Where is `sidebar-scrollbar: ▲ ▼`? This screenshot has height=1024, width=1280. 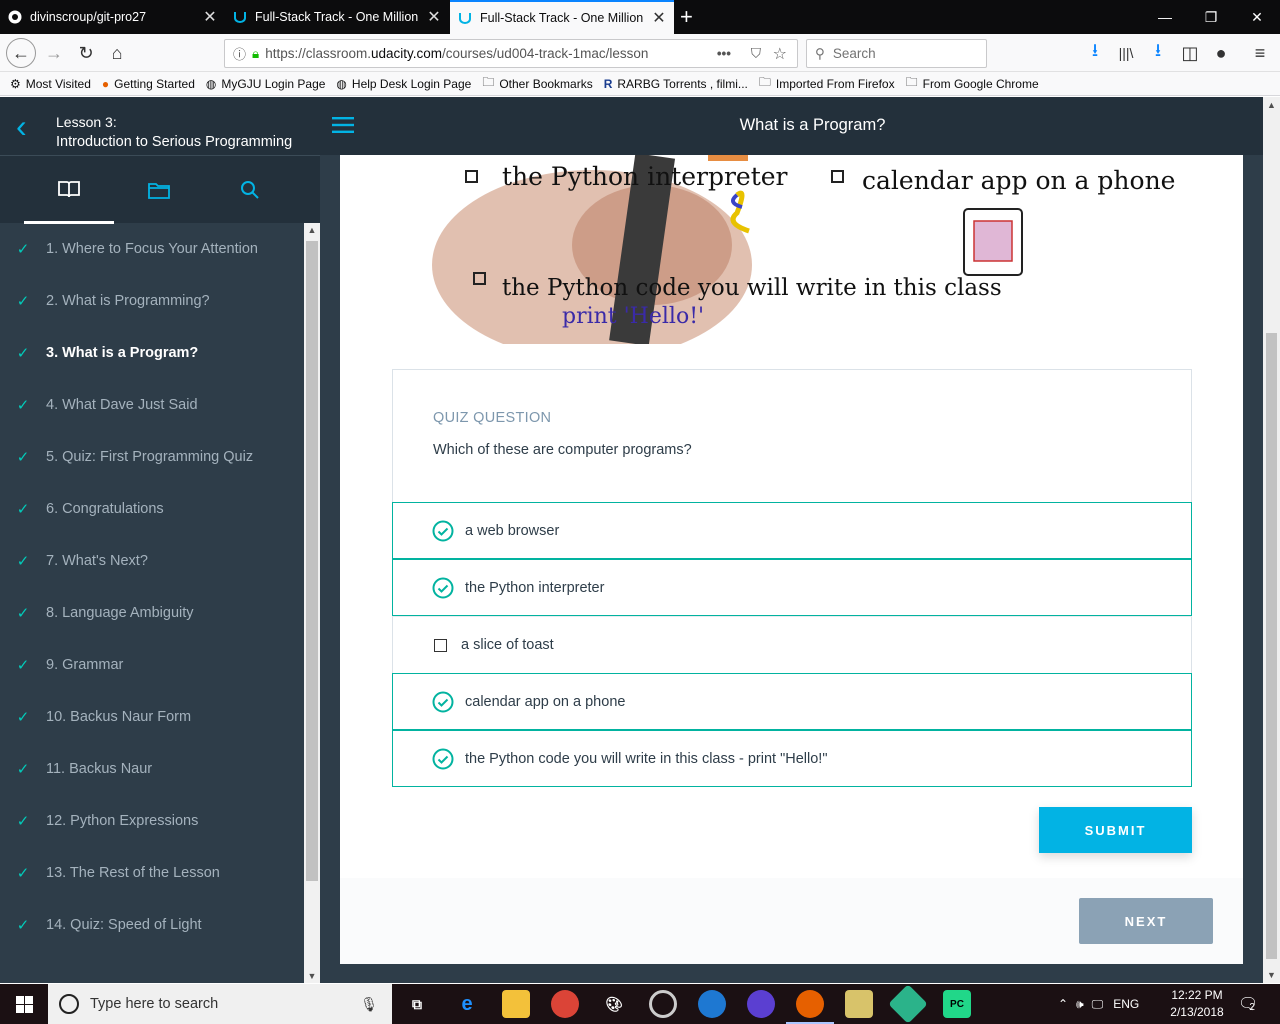
sidebar-scrollbar: ▲ ▼ is located at coordinates (312, 603).